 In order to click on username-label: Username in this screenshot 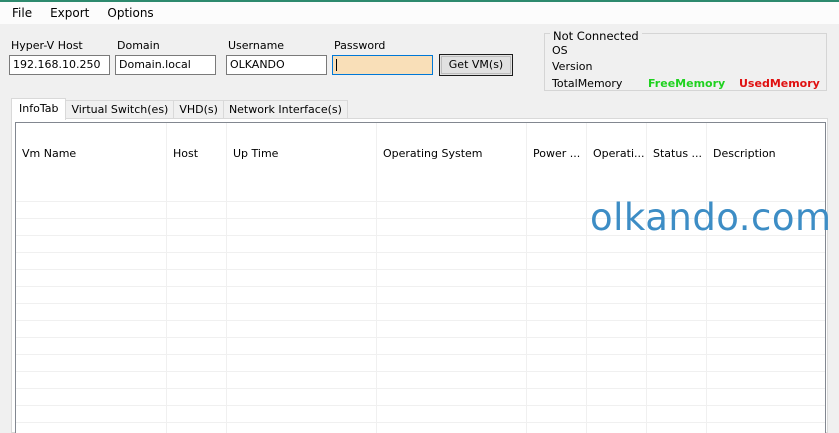, I will do `click(256, 45)`.